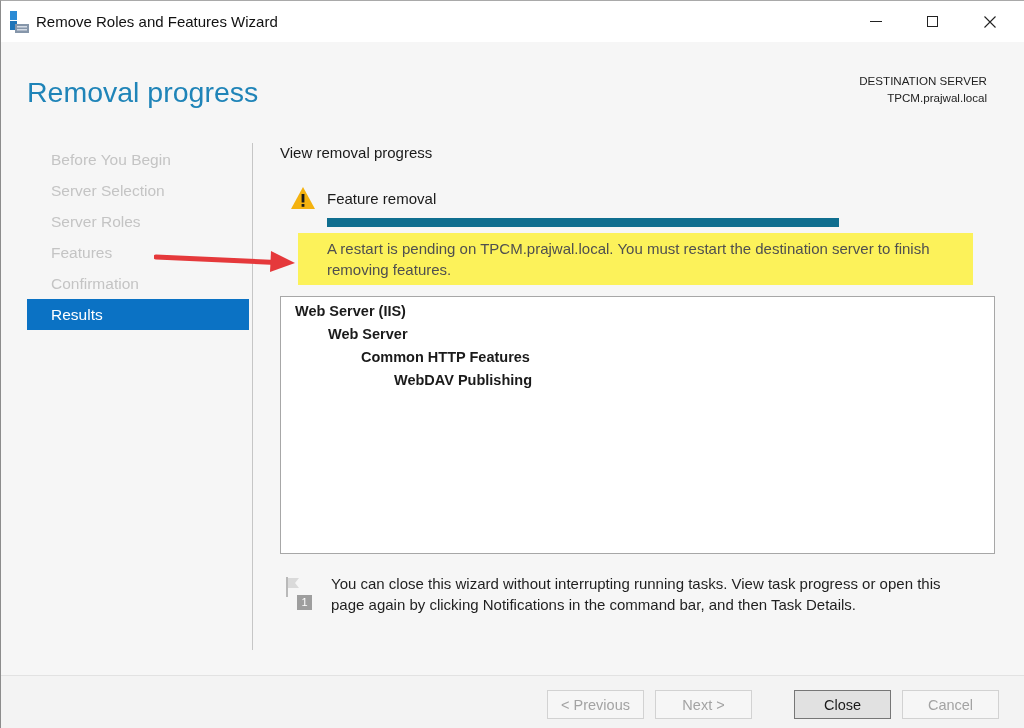 This screenshot has width=1024, height=728. Describe the element at coordinates (368, 334) in the screenshot. I see `tree-item: Web Server` at that location.